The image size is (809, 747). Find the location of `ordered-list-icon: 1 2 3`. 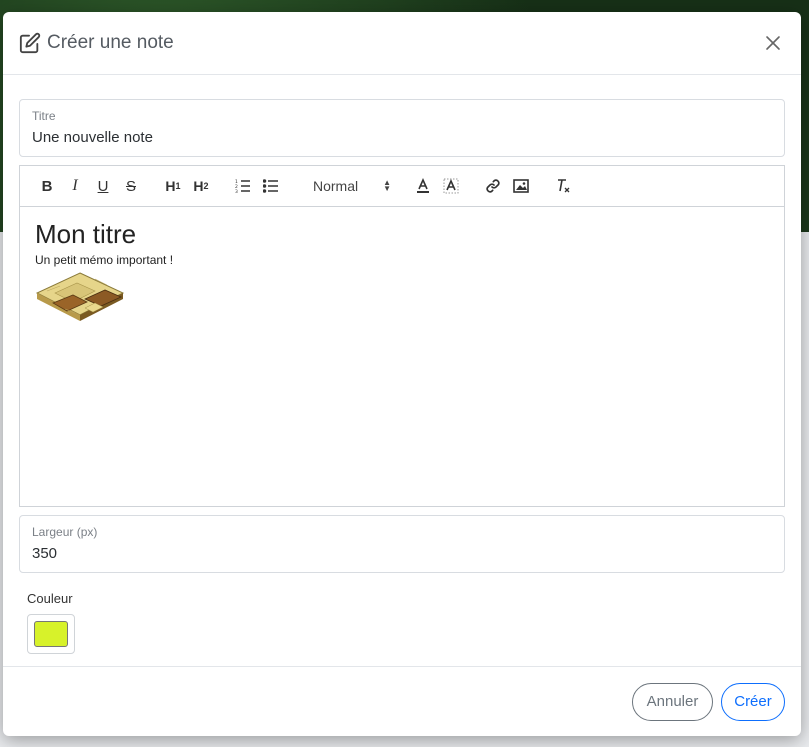

ordered-list-icon: 1 2 3 is located at coordinates (243, 186).